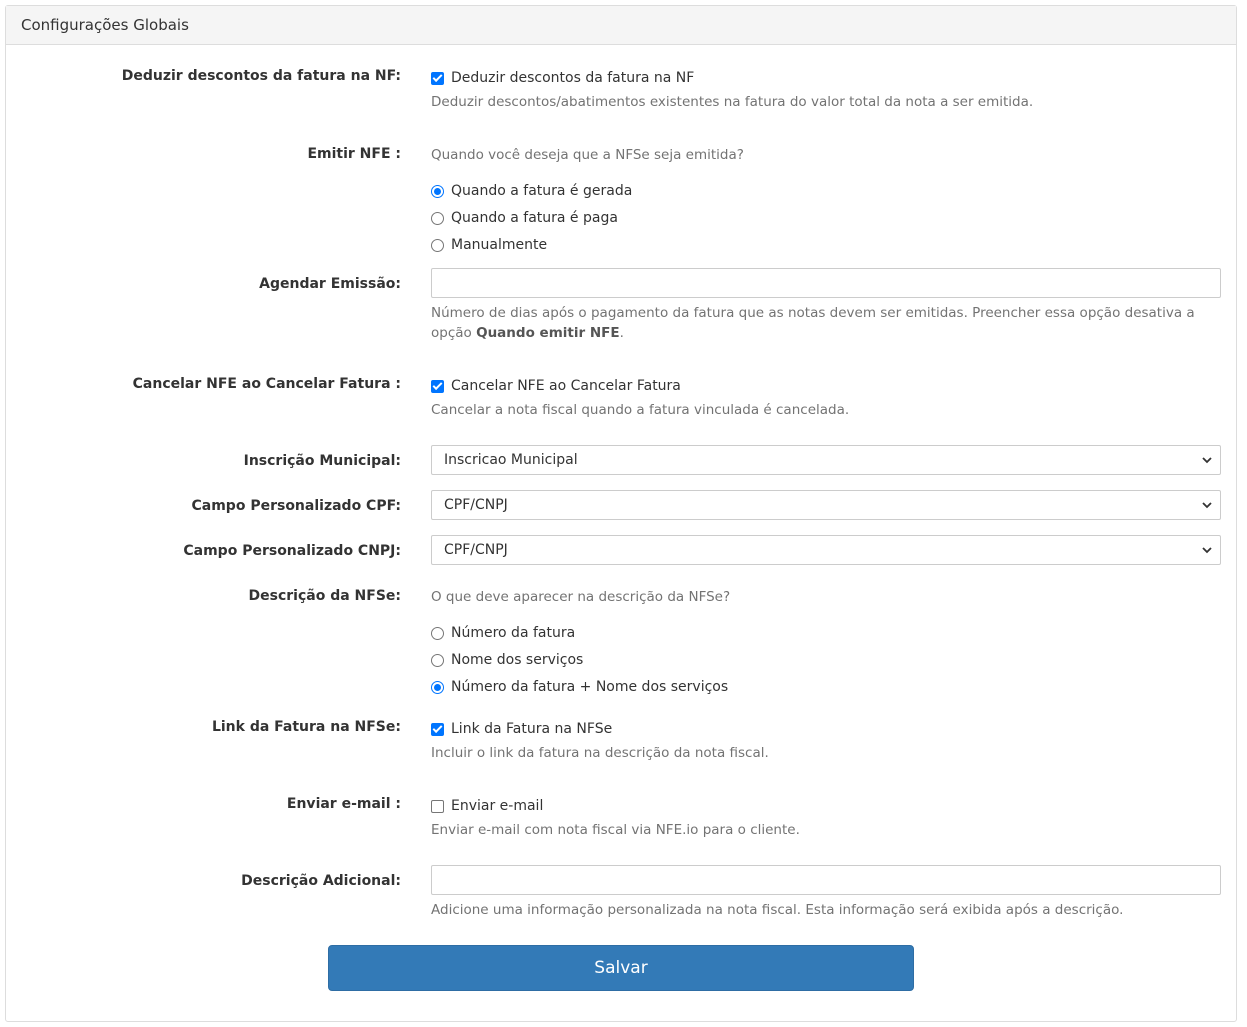  Describe the element at coordinates (826, 245) in the screenshot. I see `emitir-option-manual: Manualmente` at that location.